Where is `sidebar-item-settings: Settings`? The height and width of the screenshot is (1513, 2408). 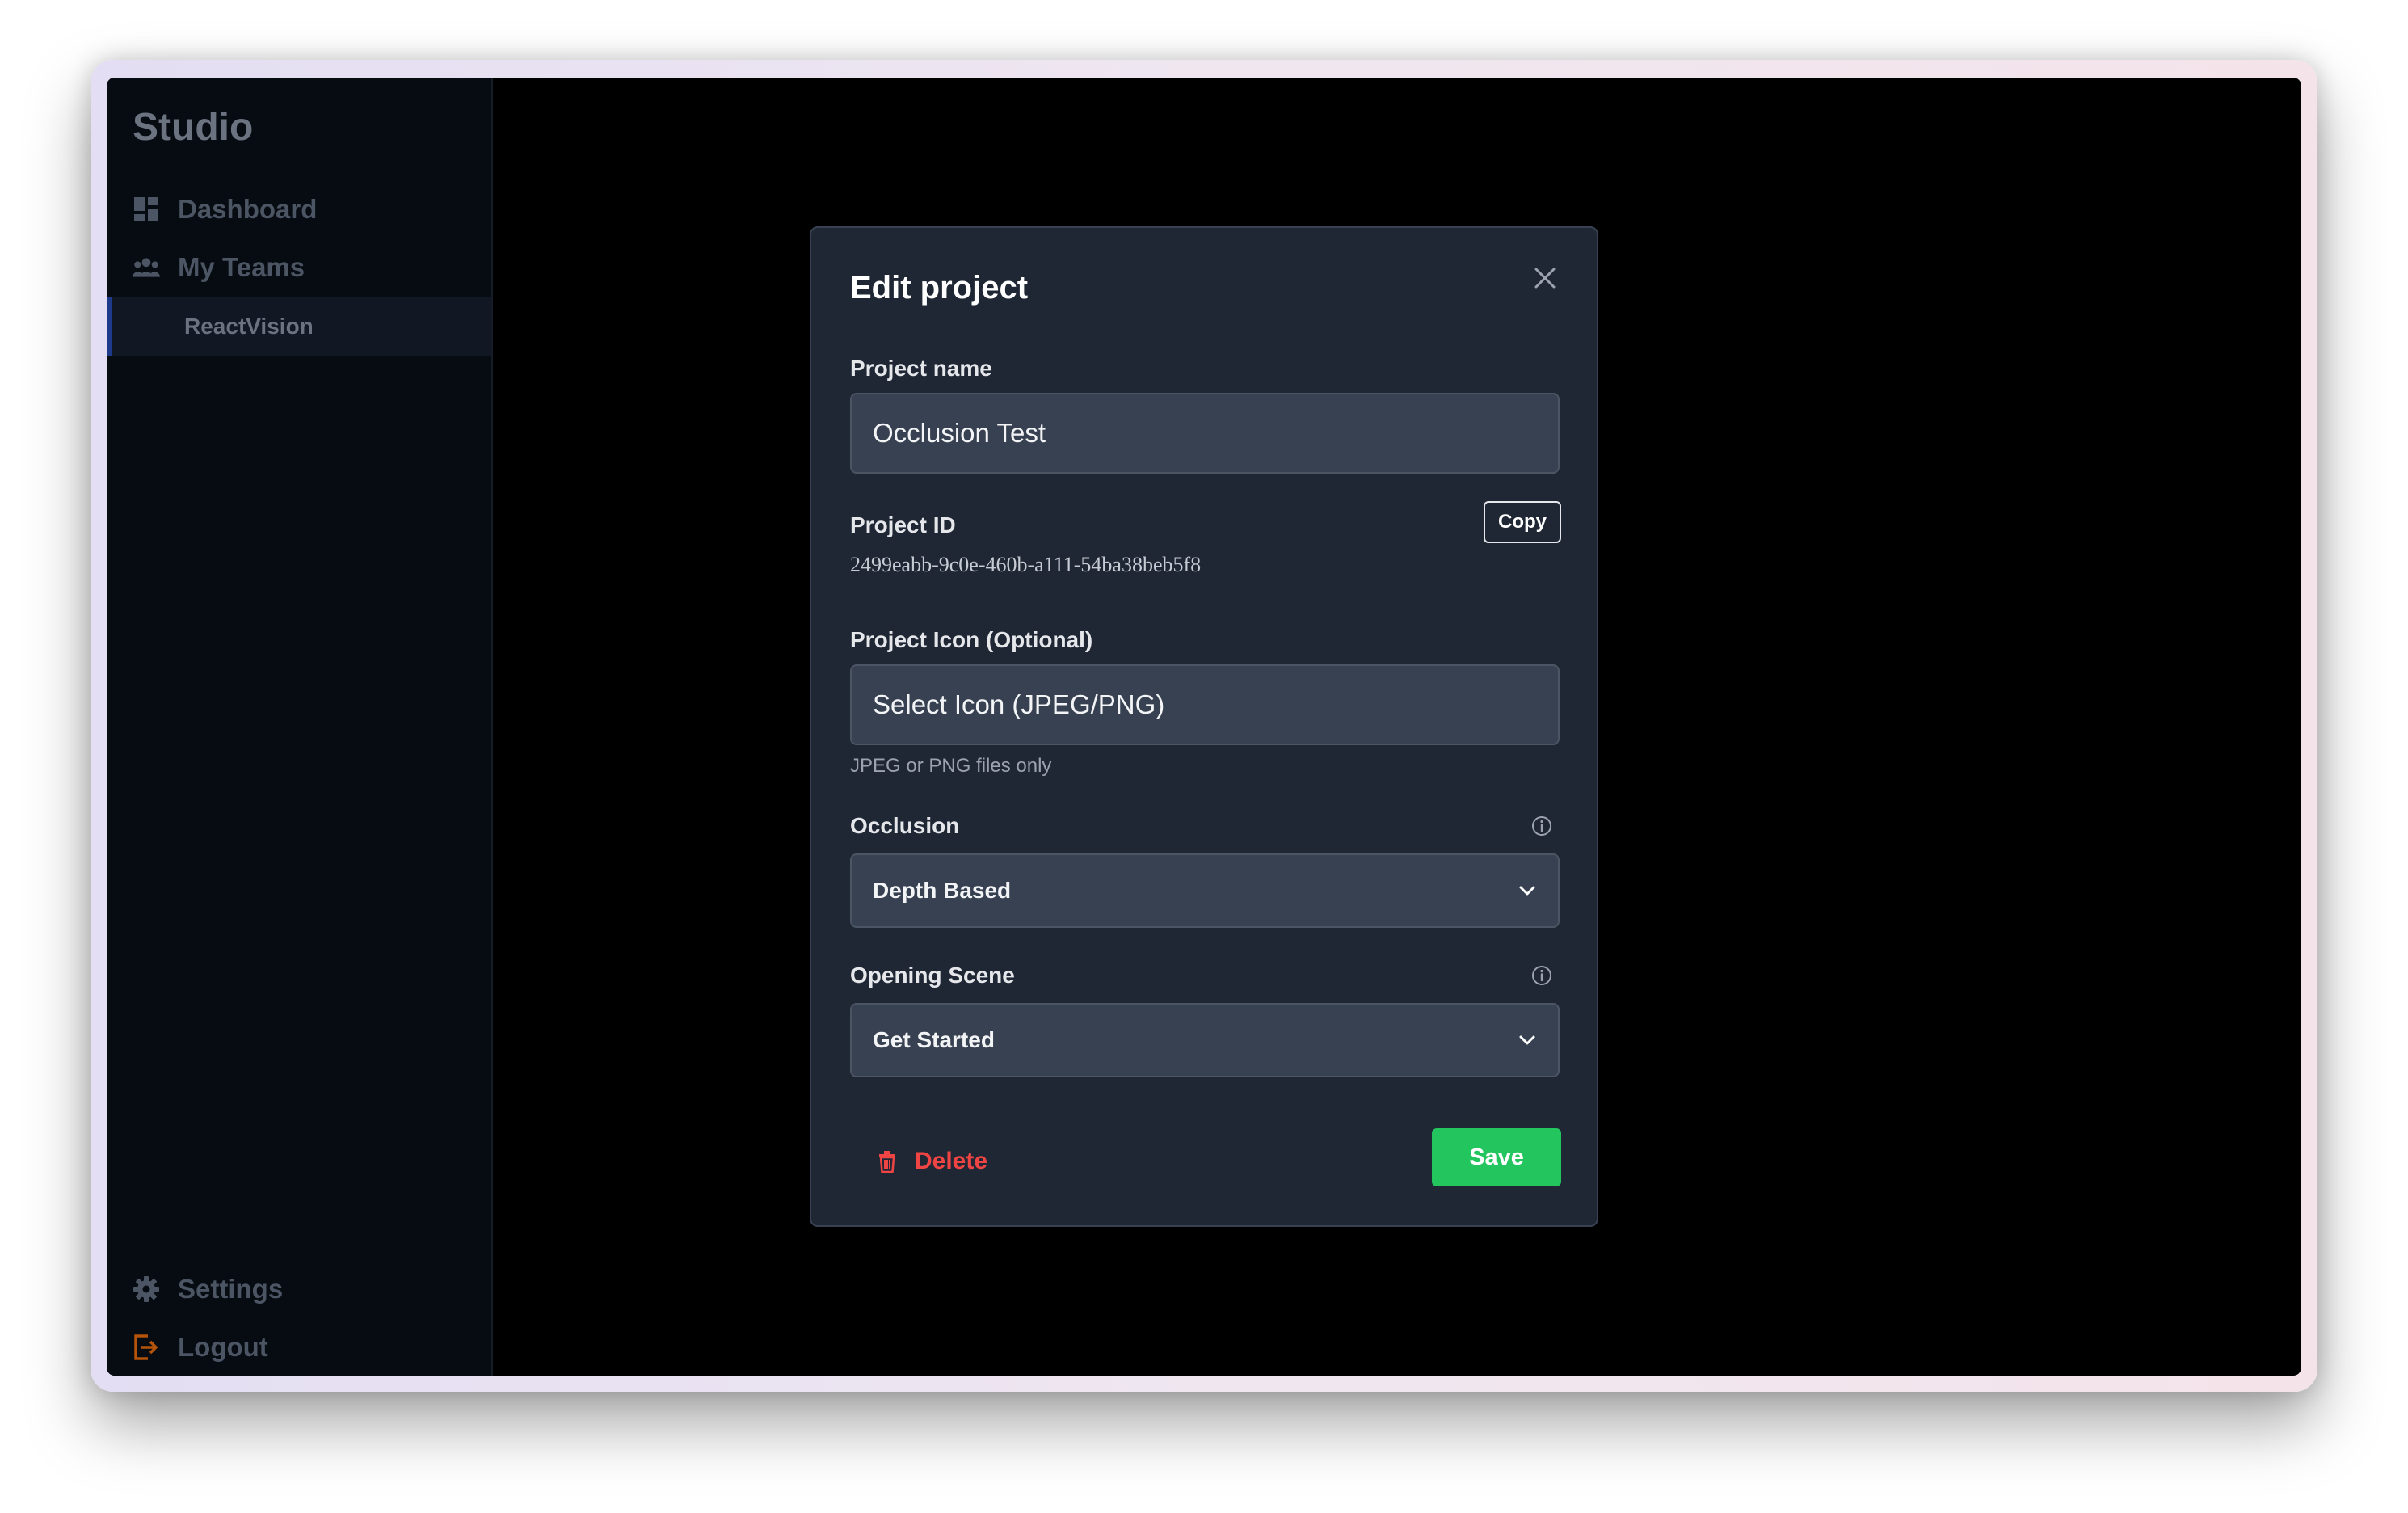 sidebar-item-settings: Settings is located at coordinates (208, 1289).